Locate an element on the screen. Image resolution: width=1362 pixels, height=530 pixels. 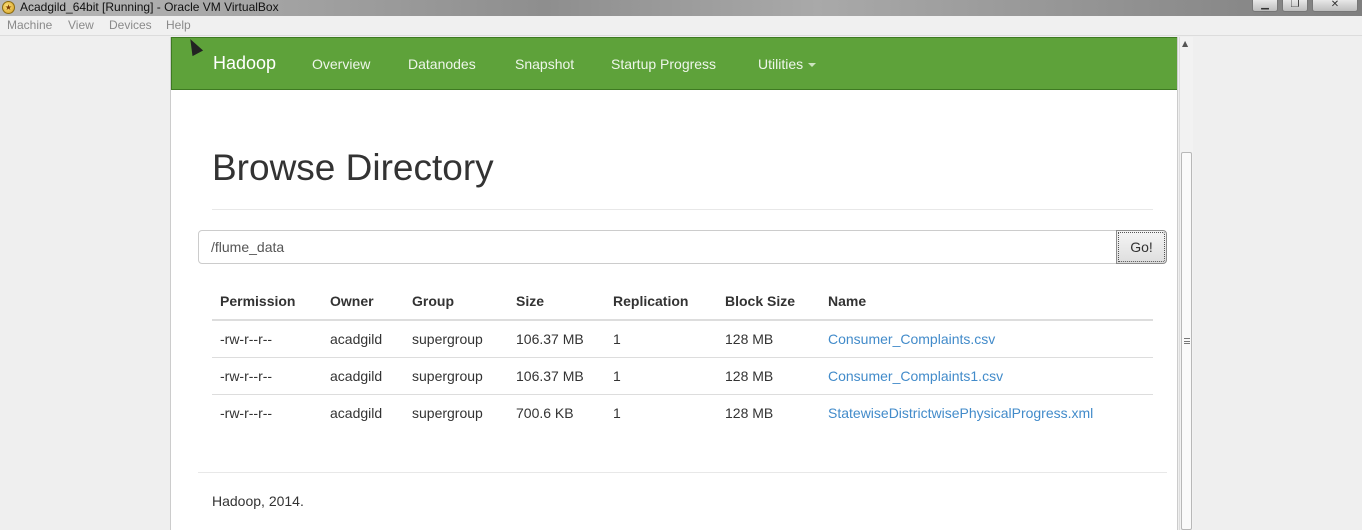
menu-machine: Machine is located at coordinates (29, 25).